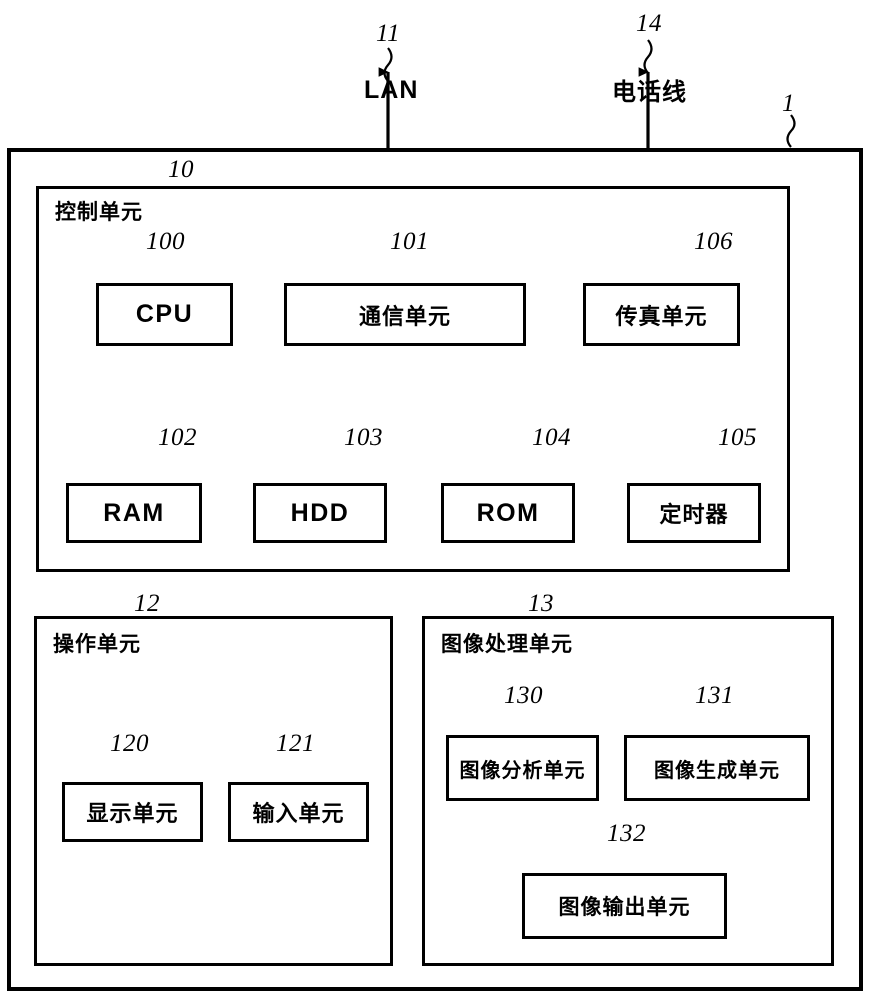  I want to click on ref-numeral-101: 101, so click(409, 241).